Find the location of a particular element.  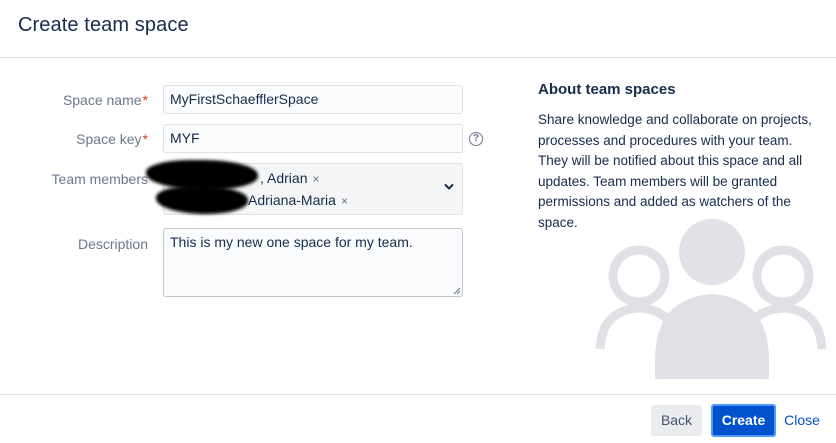

space-name-label: Space name* is located at coordinates (105, 100).